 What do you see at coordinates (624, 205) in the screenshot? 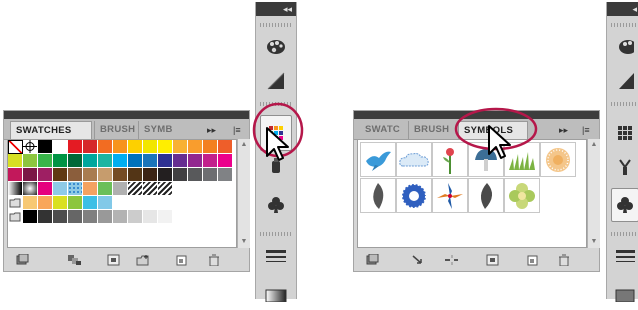
I see `dock-symbols-button` at bounding box center [624, 205].